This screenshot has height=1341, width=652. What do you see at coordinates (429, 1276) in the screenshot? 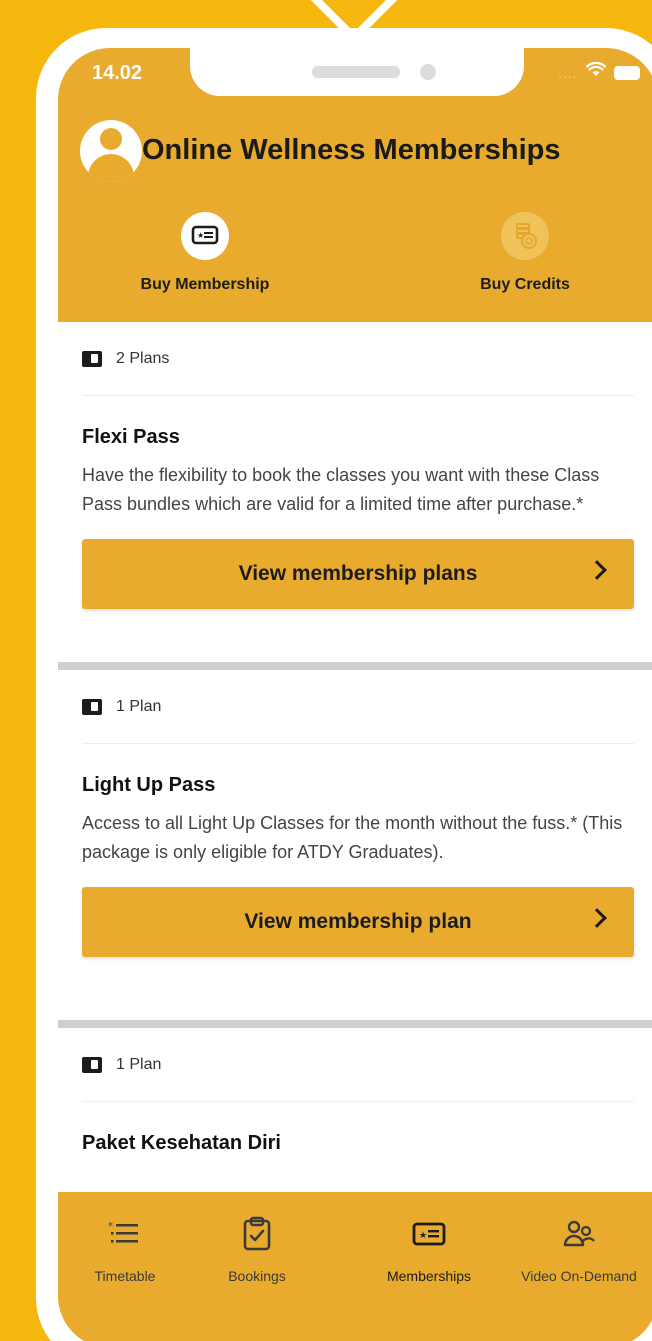
I see `nav-label-memberships: Memberships` at bounding box center [429, 1276].